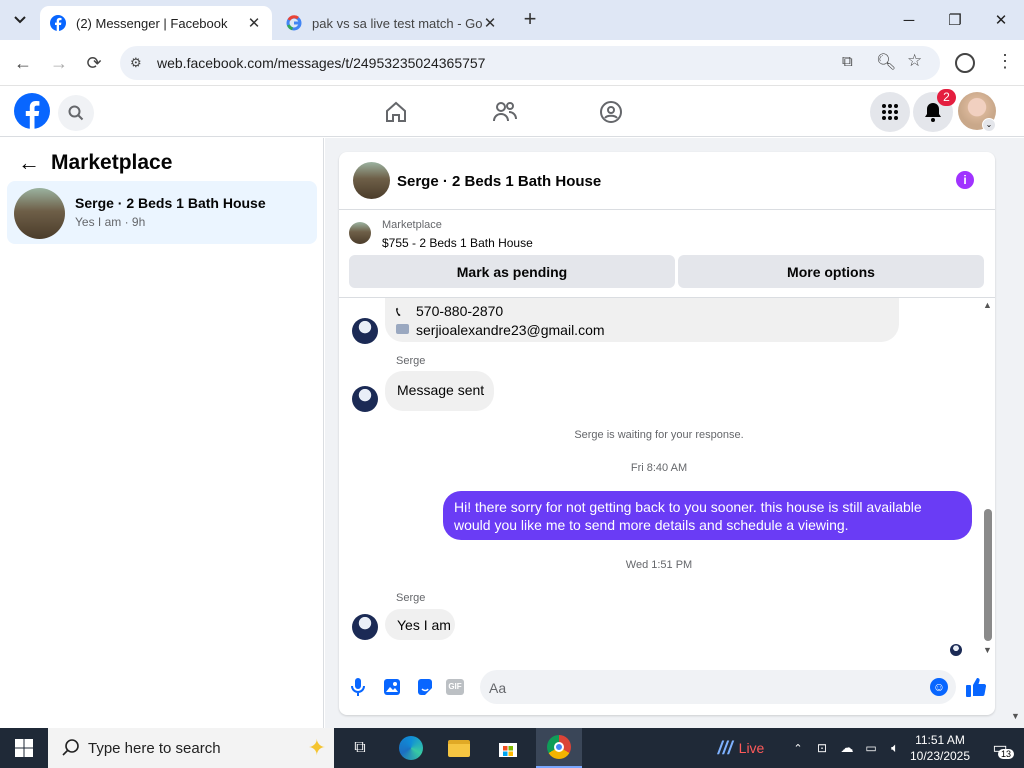 This screenshot has width=1024, height=768. I want to click on groups-icon, so click(611, 112).